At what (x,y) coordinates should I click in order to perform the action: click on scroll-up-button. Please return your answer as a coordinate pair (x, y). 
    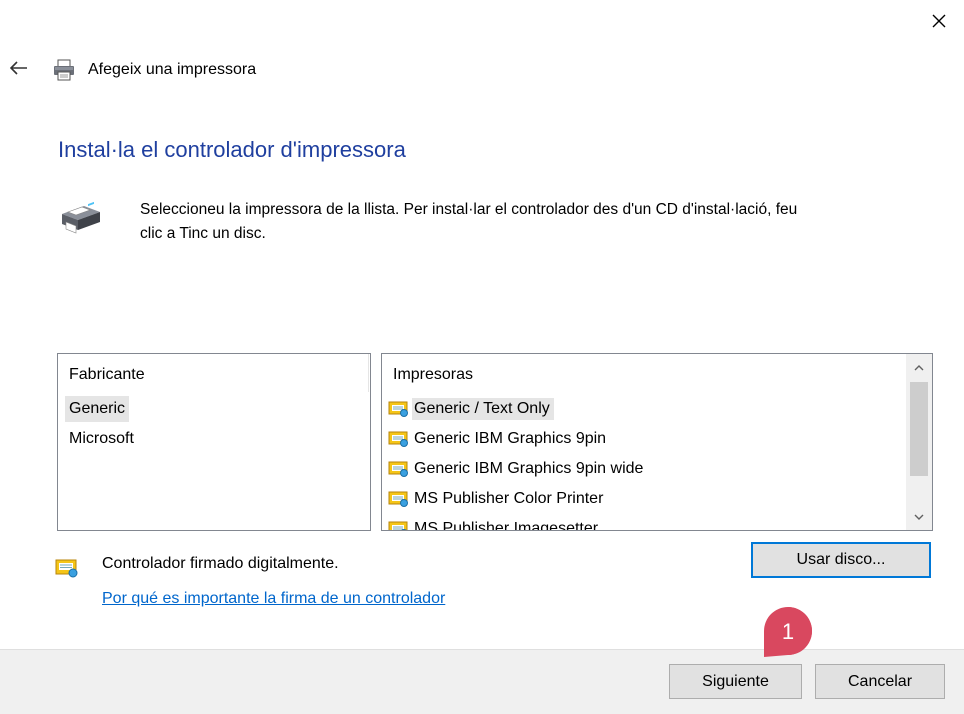
    Looking at the image, I should click on (919, 367).